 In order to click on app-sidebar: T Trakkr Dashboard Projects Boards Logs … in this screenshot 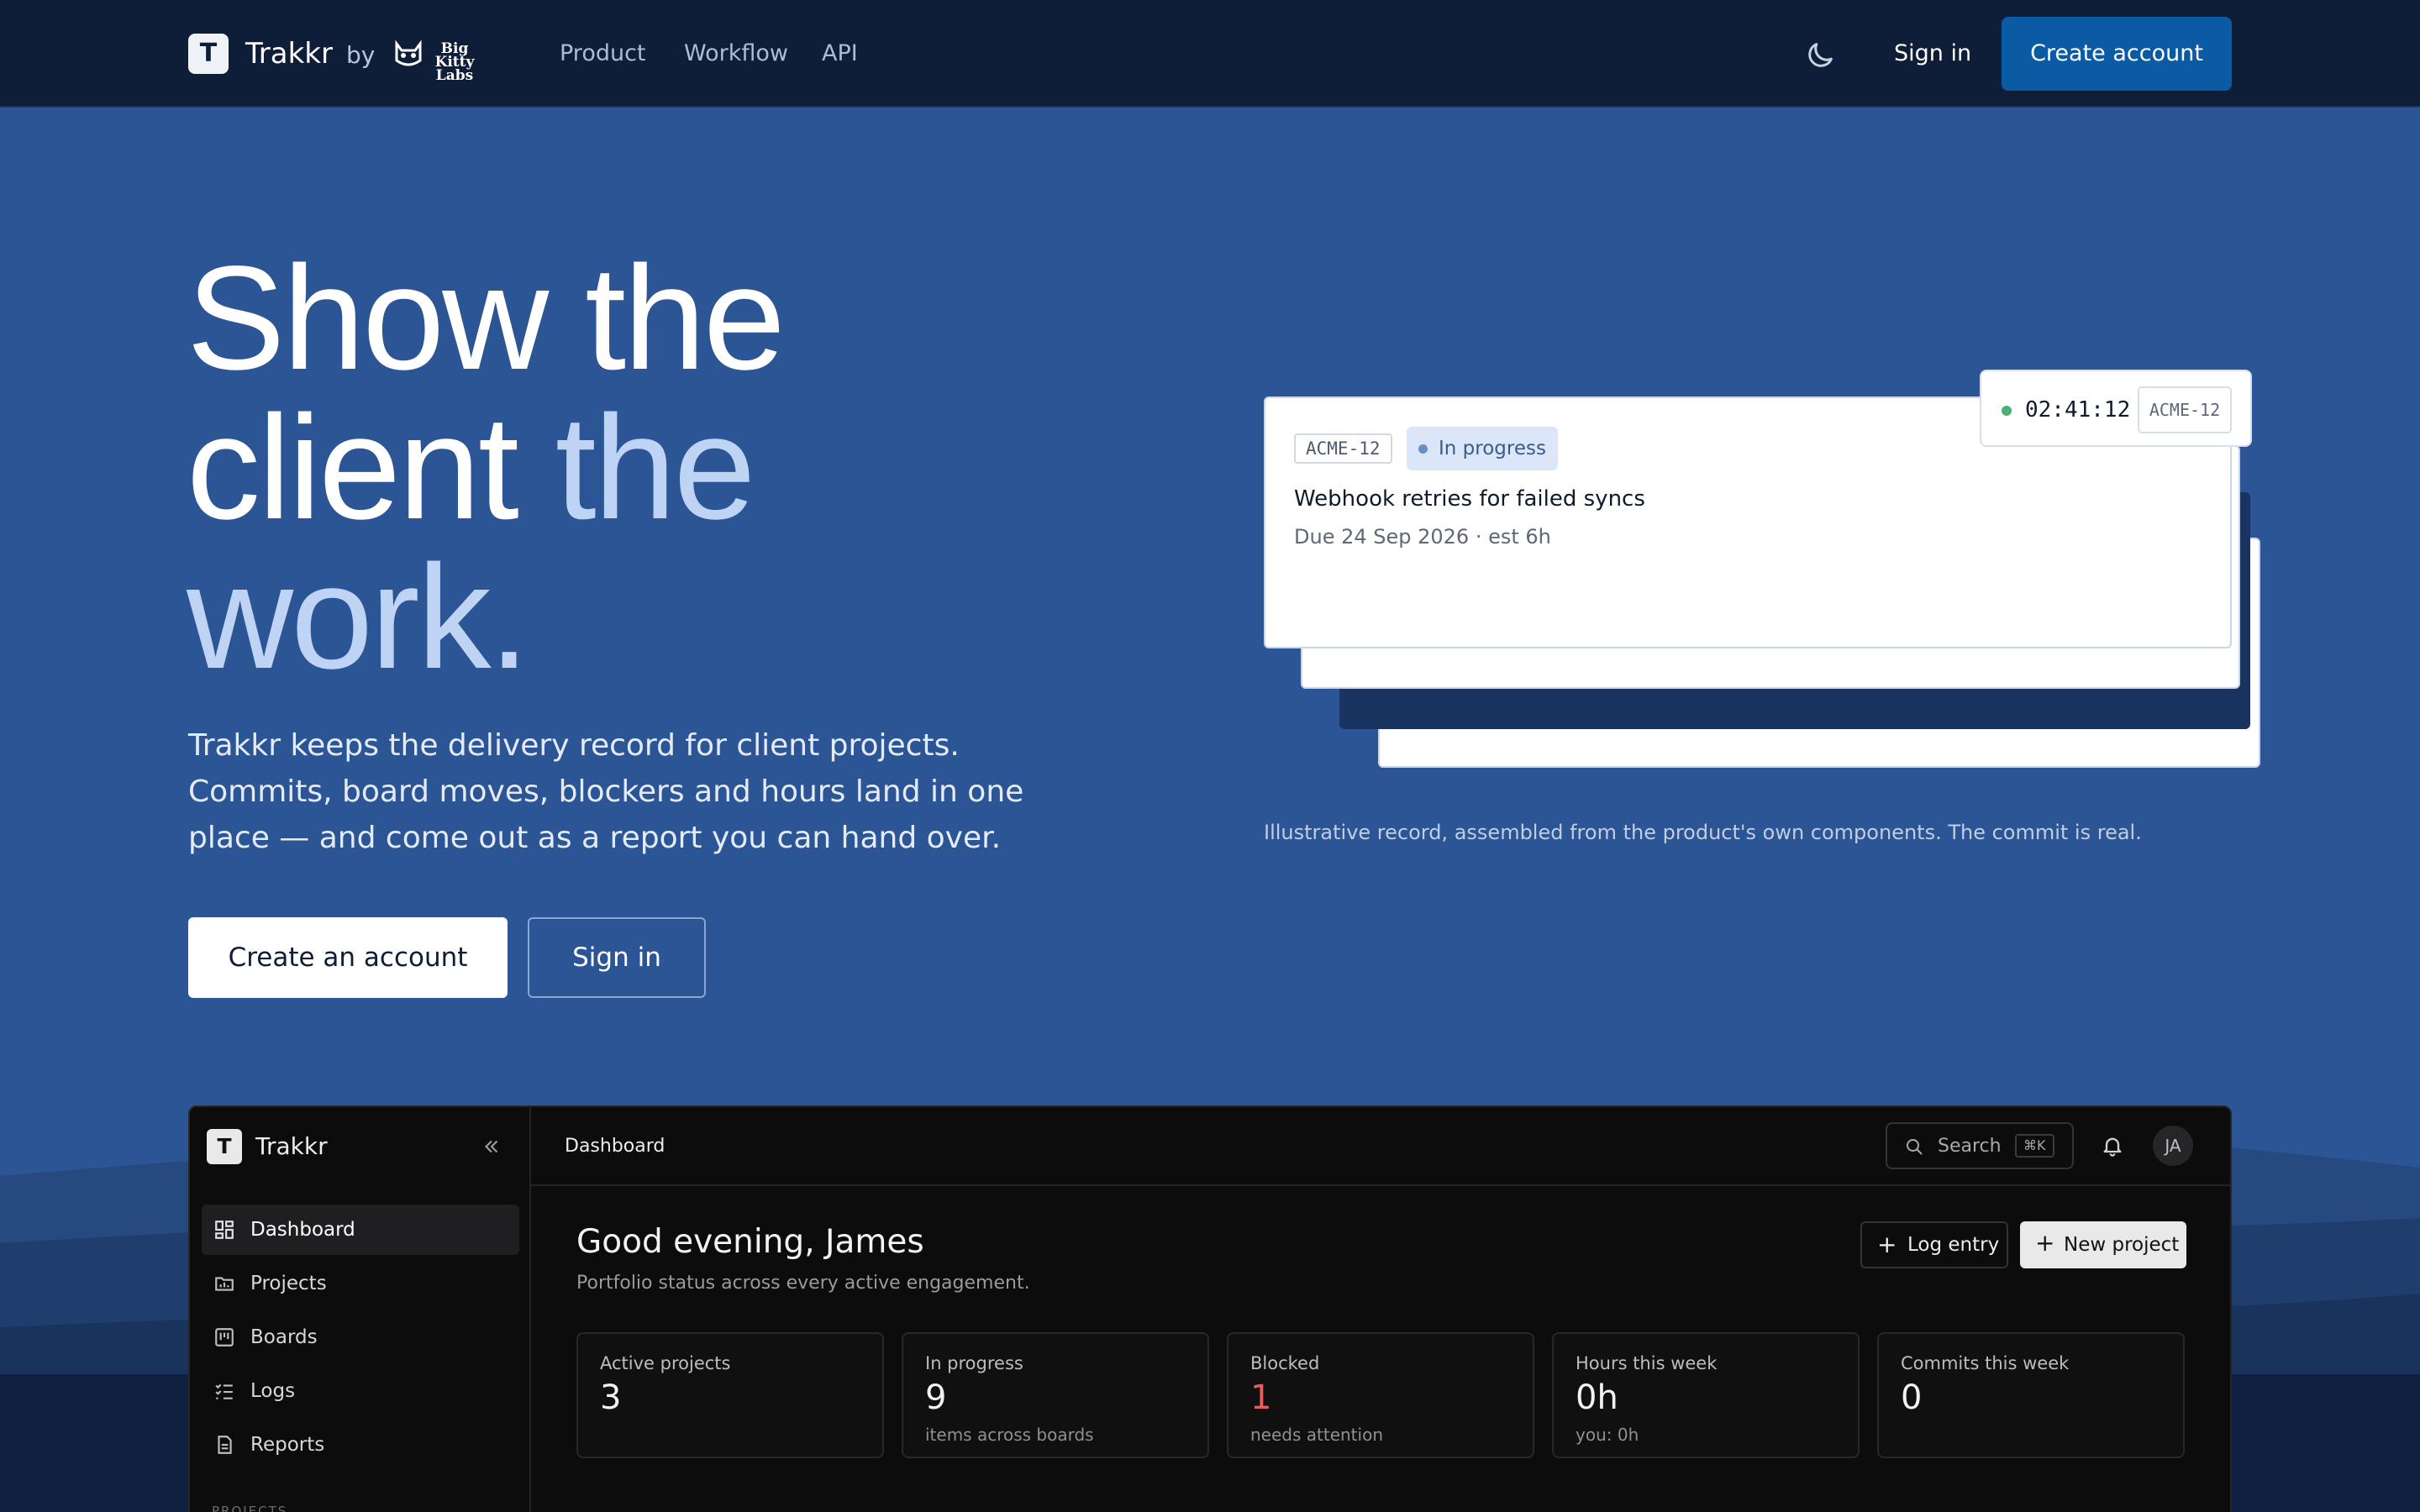, I will do `click(360, 1309)`.